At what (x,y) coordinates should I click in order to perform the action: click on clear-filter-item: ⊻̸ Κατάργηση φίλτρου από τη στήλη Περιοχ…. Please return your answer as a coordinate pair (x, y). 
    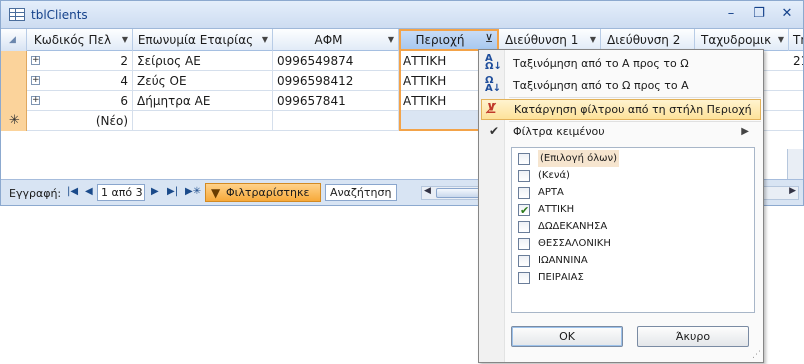
    Looking at the image, I should click on (621, 109).